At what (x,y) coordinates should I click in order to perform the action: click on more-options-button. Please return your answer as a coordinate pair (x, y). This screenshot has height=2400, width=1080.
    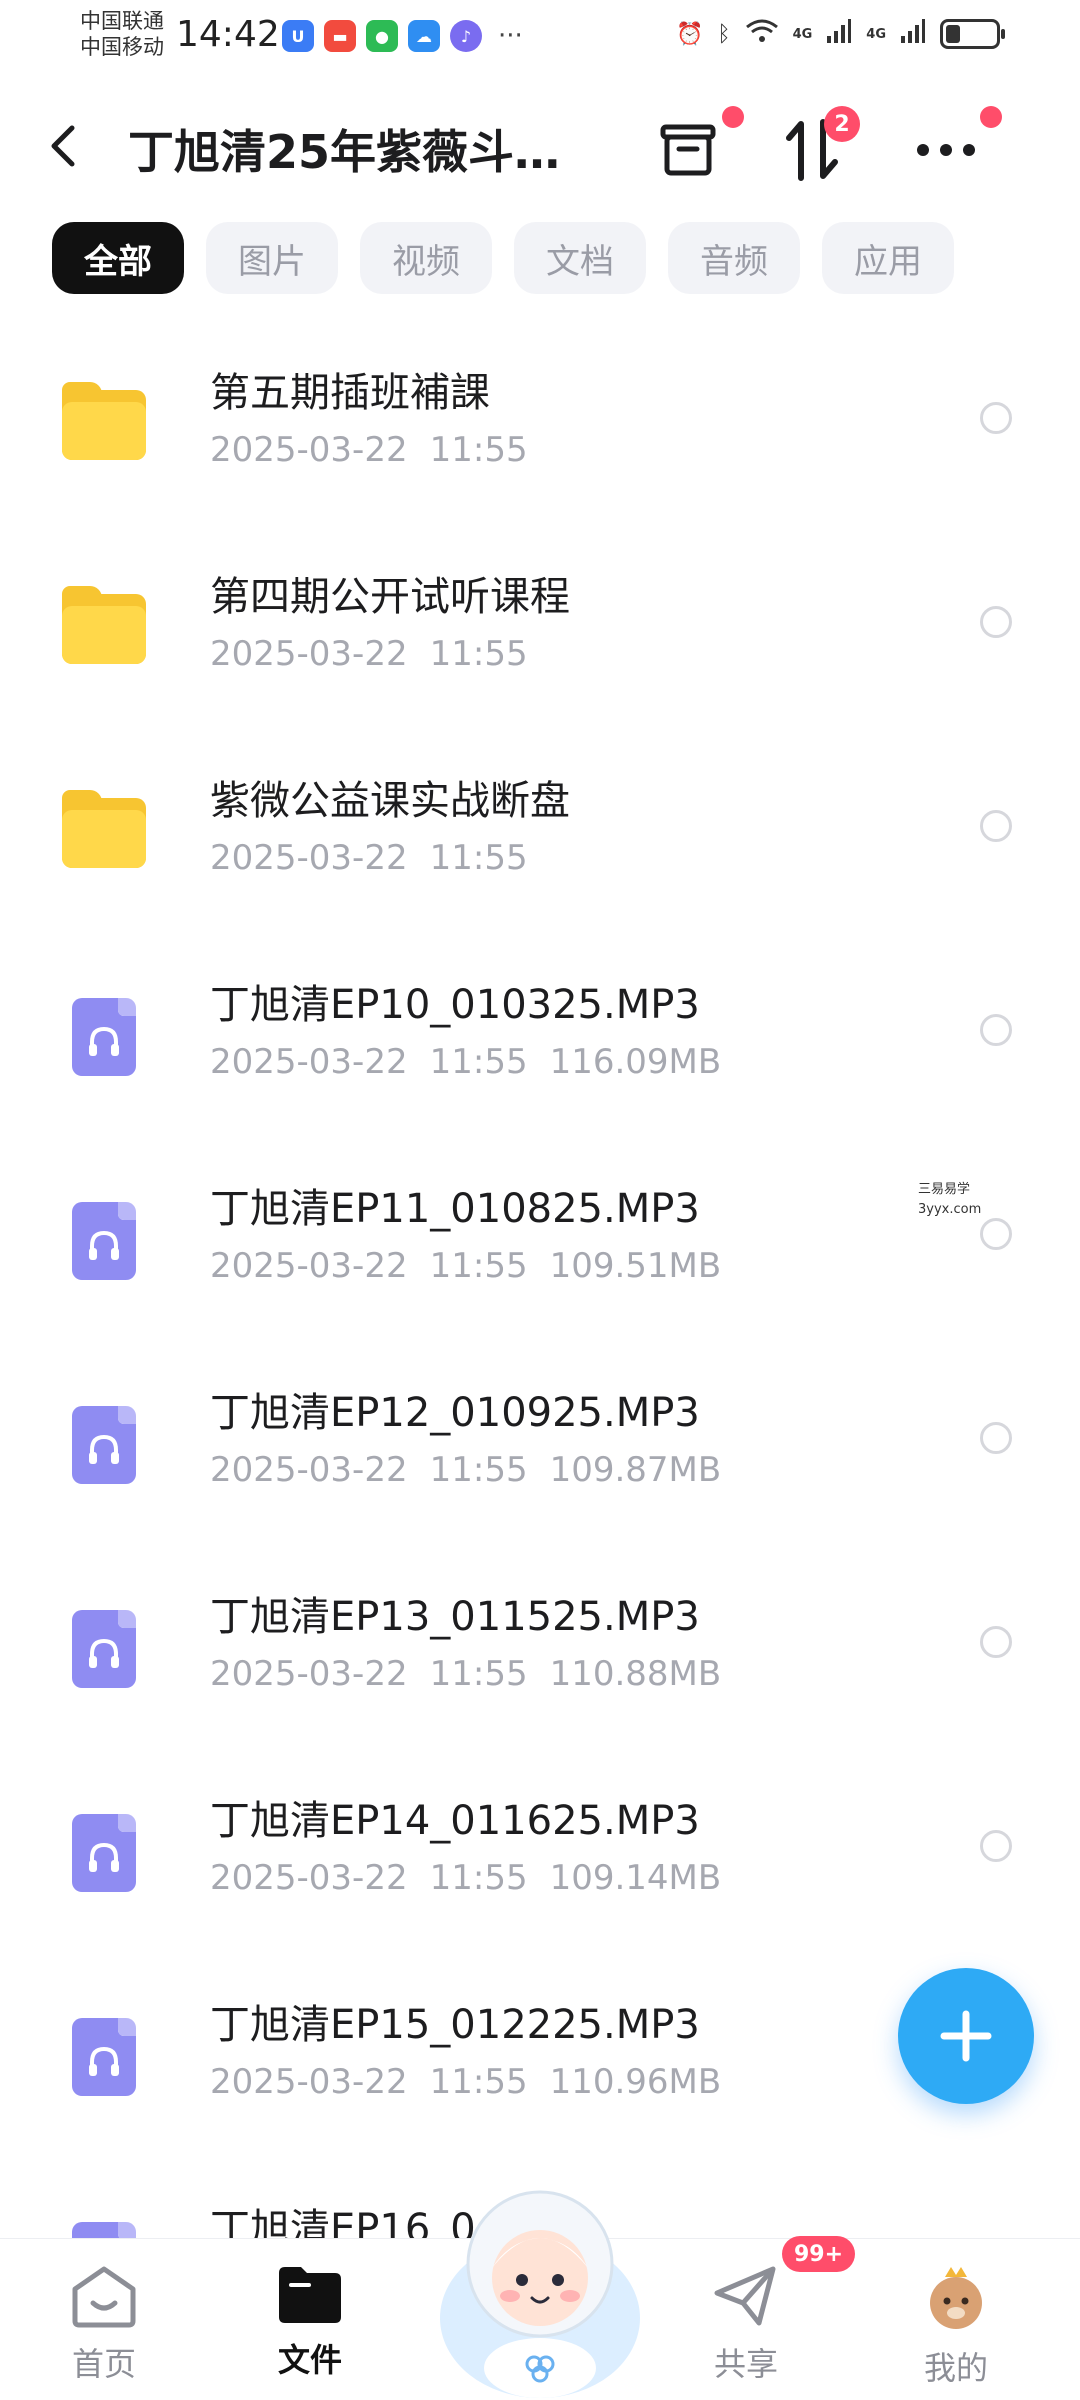
    Looking at the image, I should click on (954, 148).